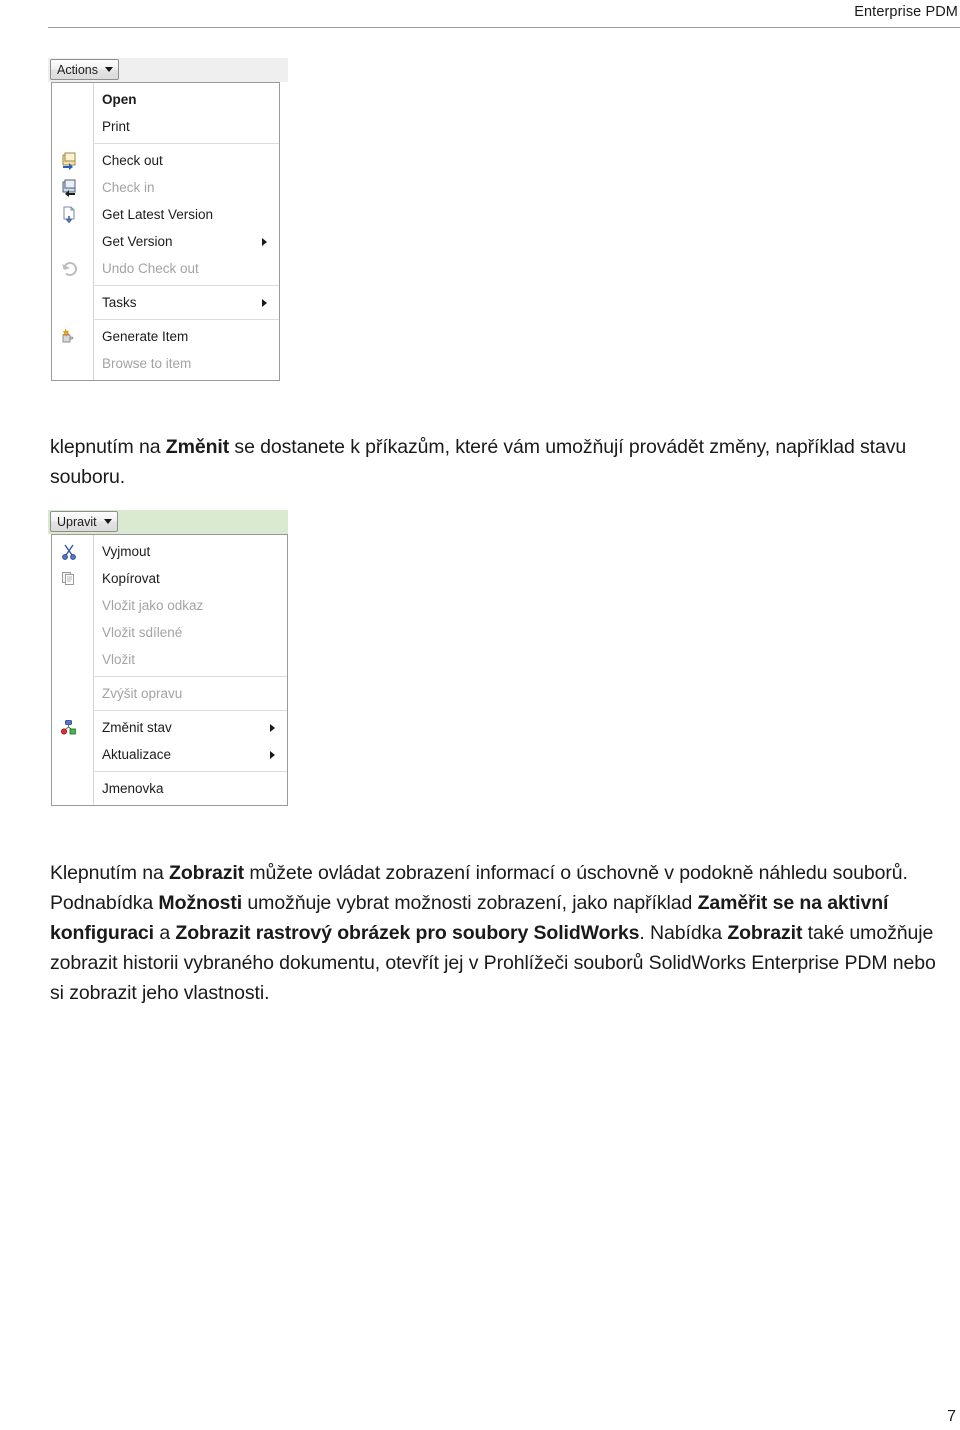 The image size is (960, 1430). I want to click on check-out-icon, so click(69, 161).